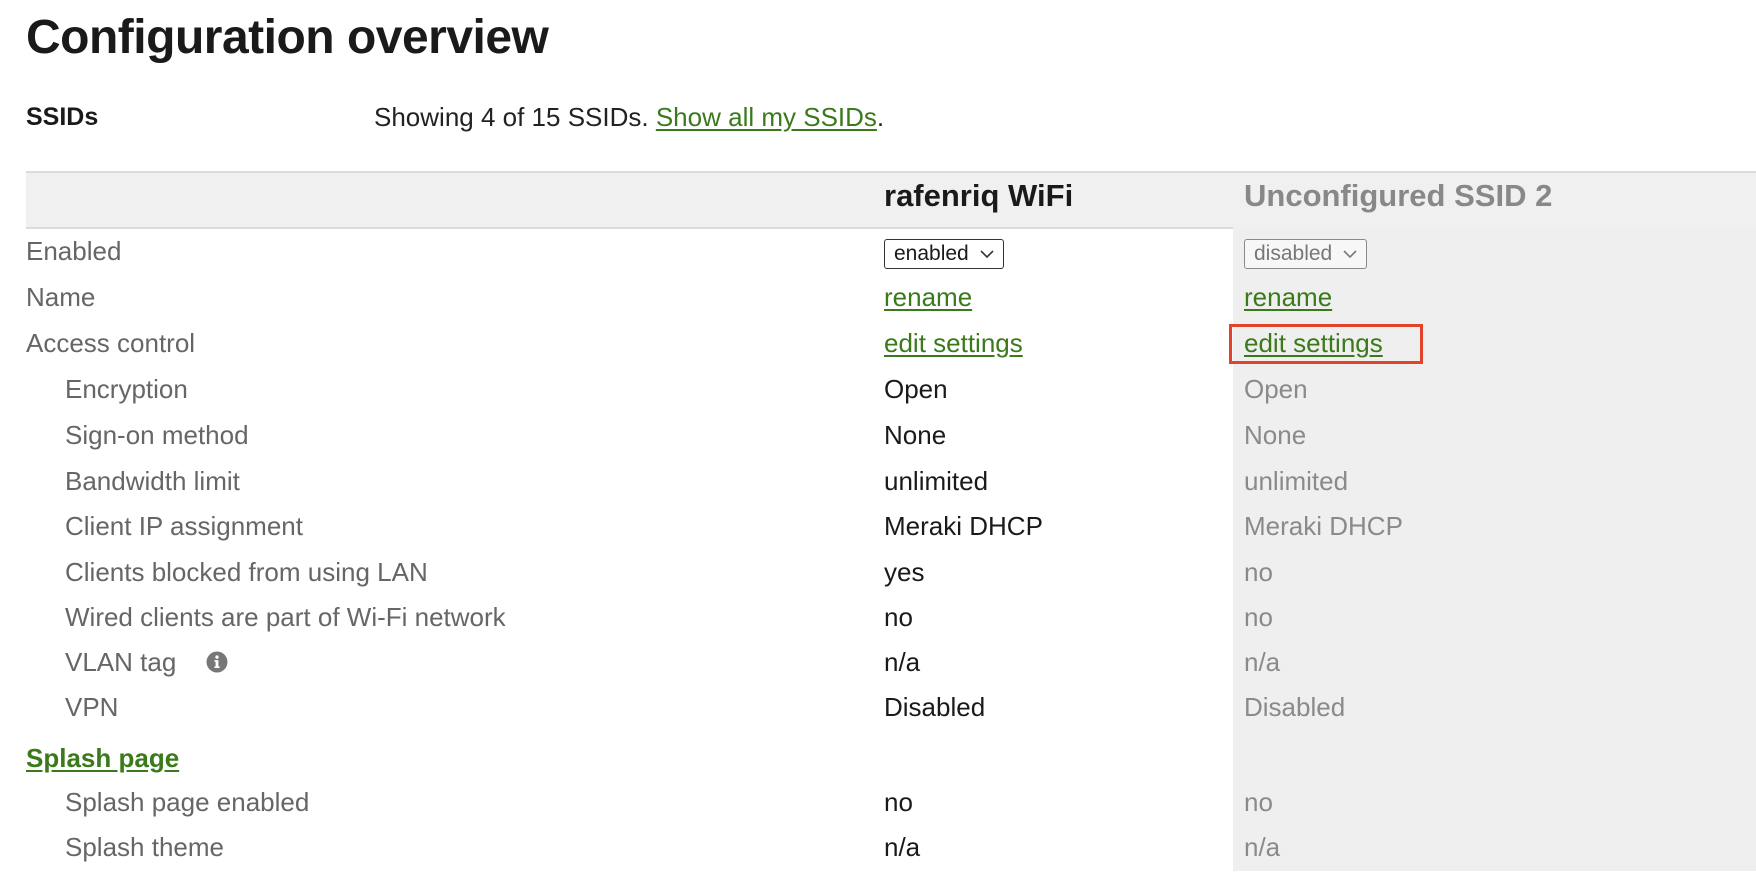 The image size is (1756, 886). I want to click on row-splash-page-enabled: Splash page enabled no no, so click(878, 802).